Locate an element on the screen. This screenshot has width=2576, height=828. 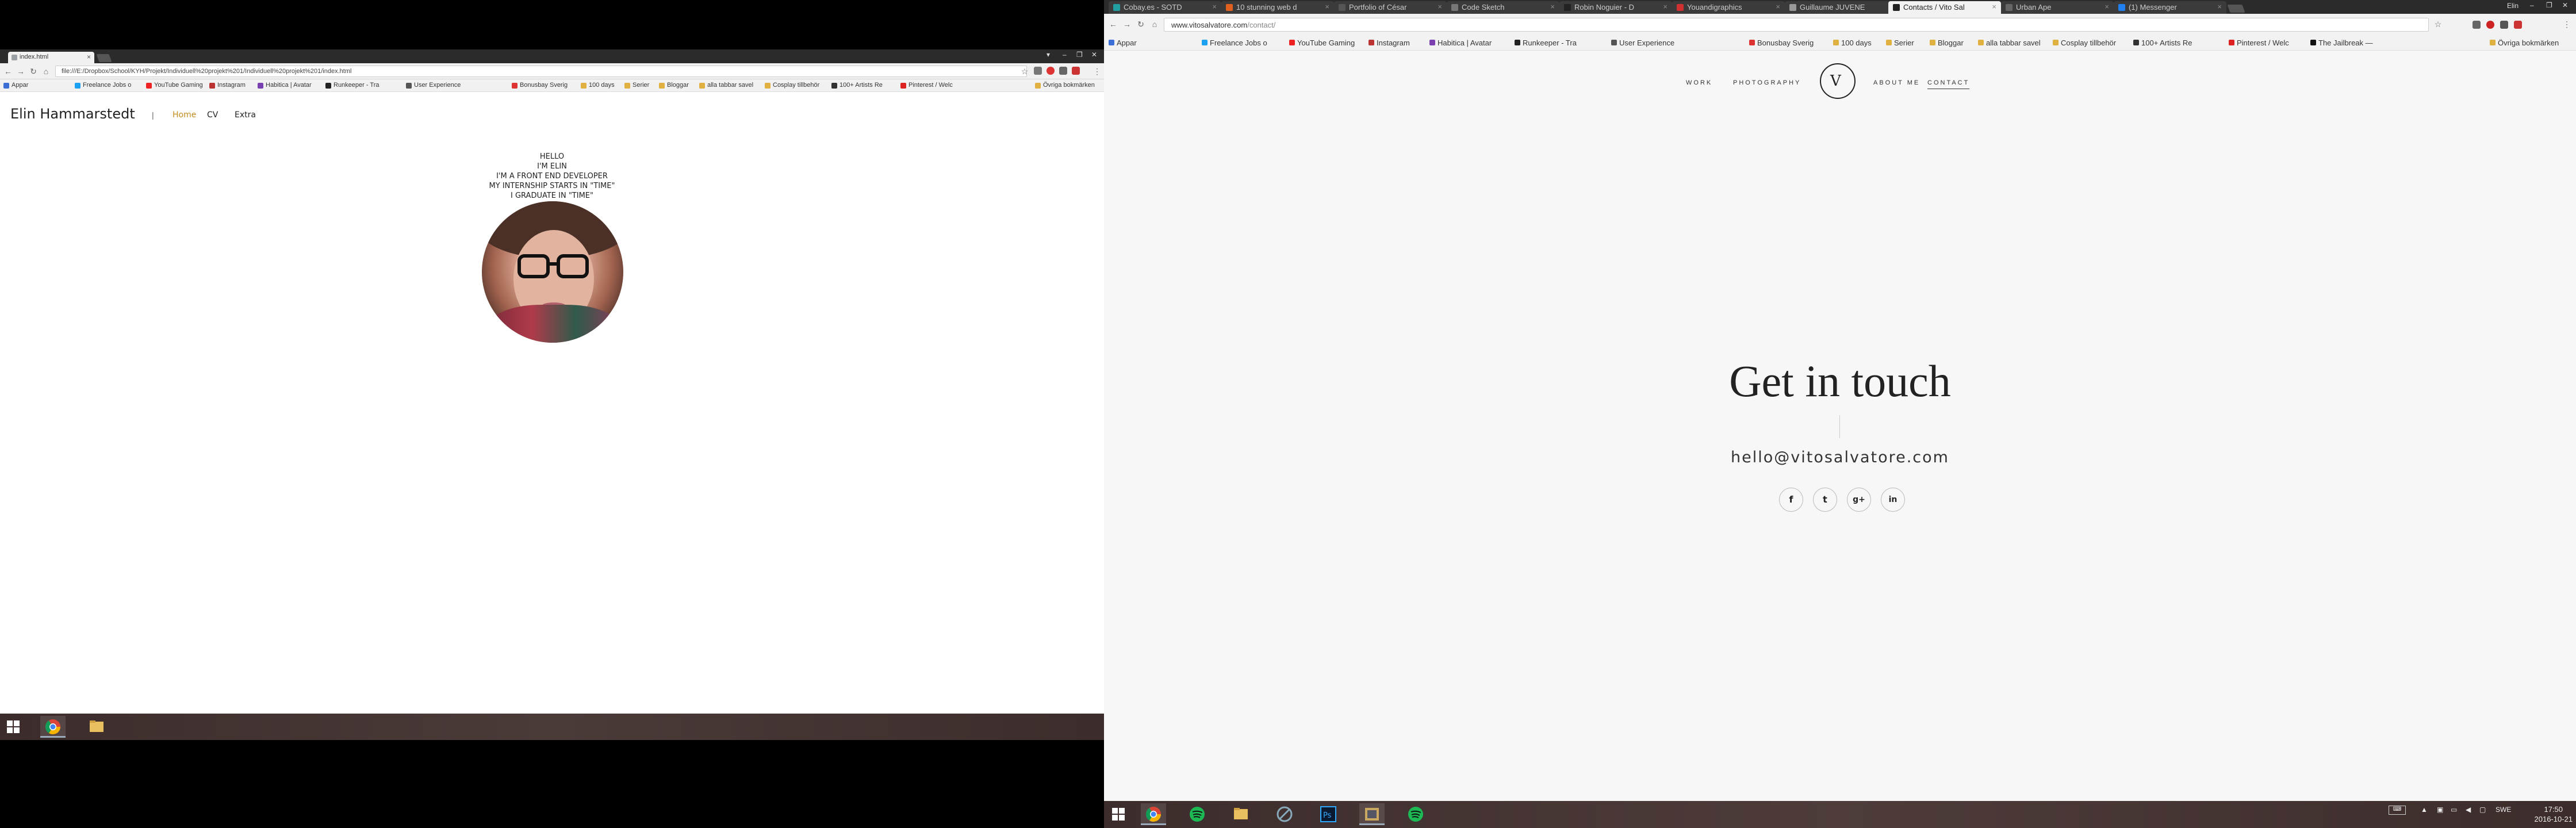
user-name: Elin is located at coordinates (2512, 6).